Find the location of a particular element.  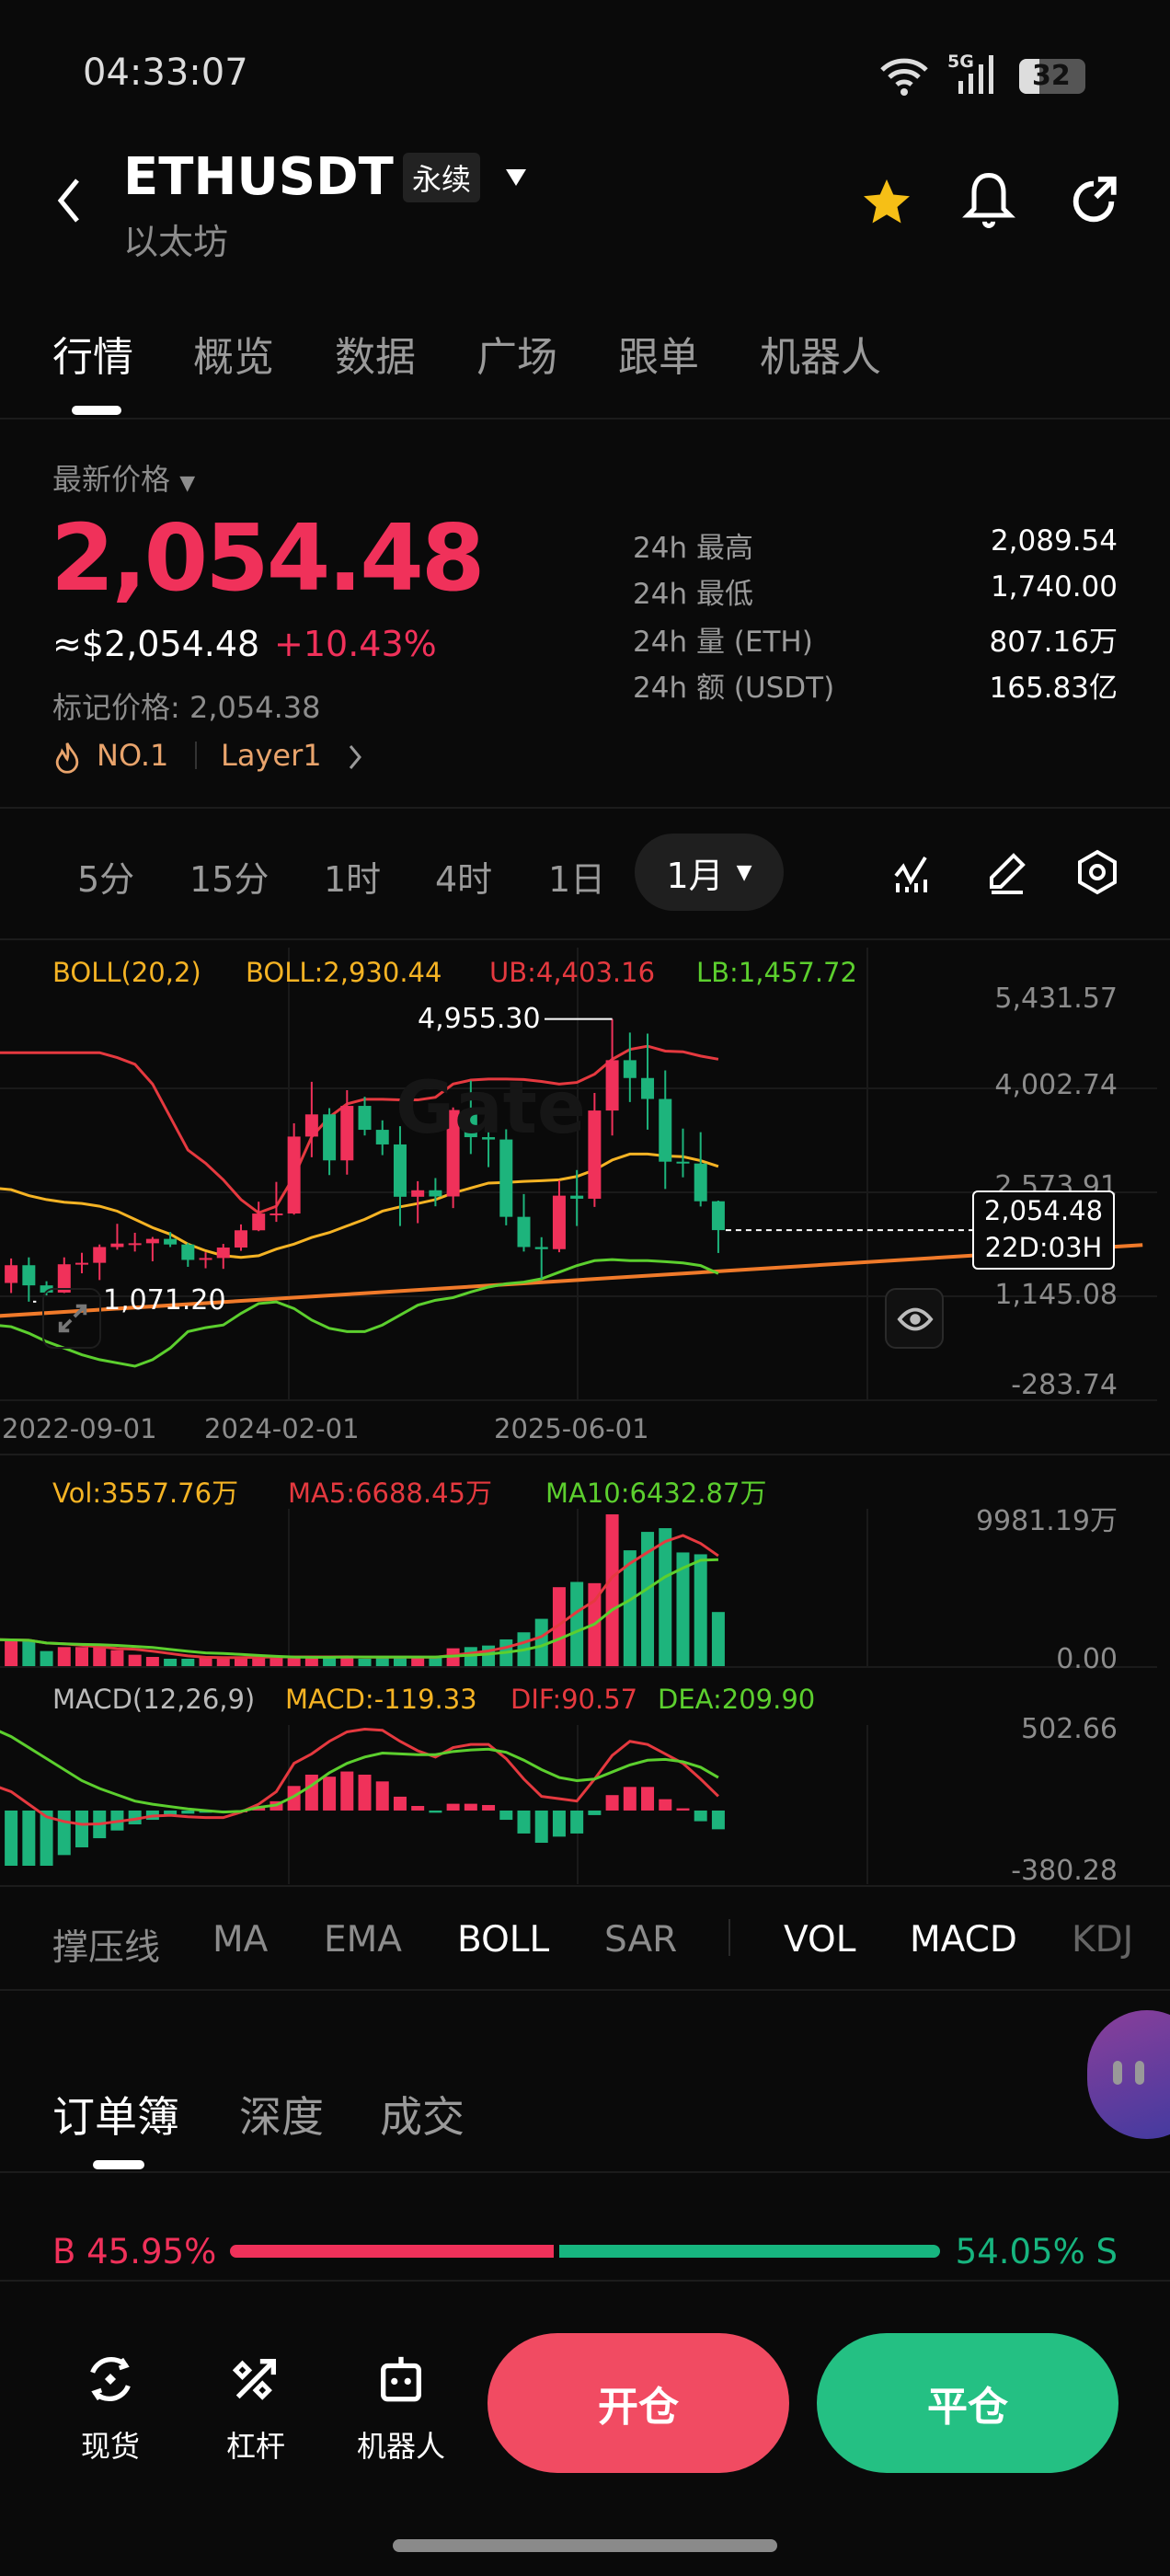

boll-legend-lb: LB:1,457.72 is located at coordinates (776, 972).